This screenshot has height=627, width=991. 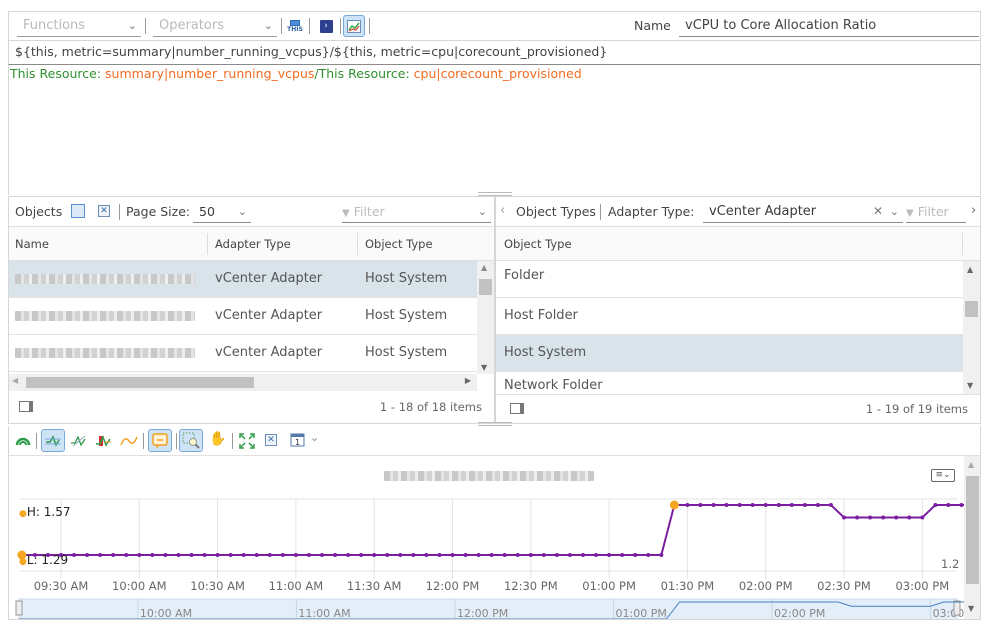 What do you see at coordinates (15, 380) in the screenshot?
I see `scroll-left-icon: ◀` at bounding box center [15, 380].